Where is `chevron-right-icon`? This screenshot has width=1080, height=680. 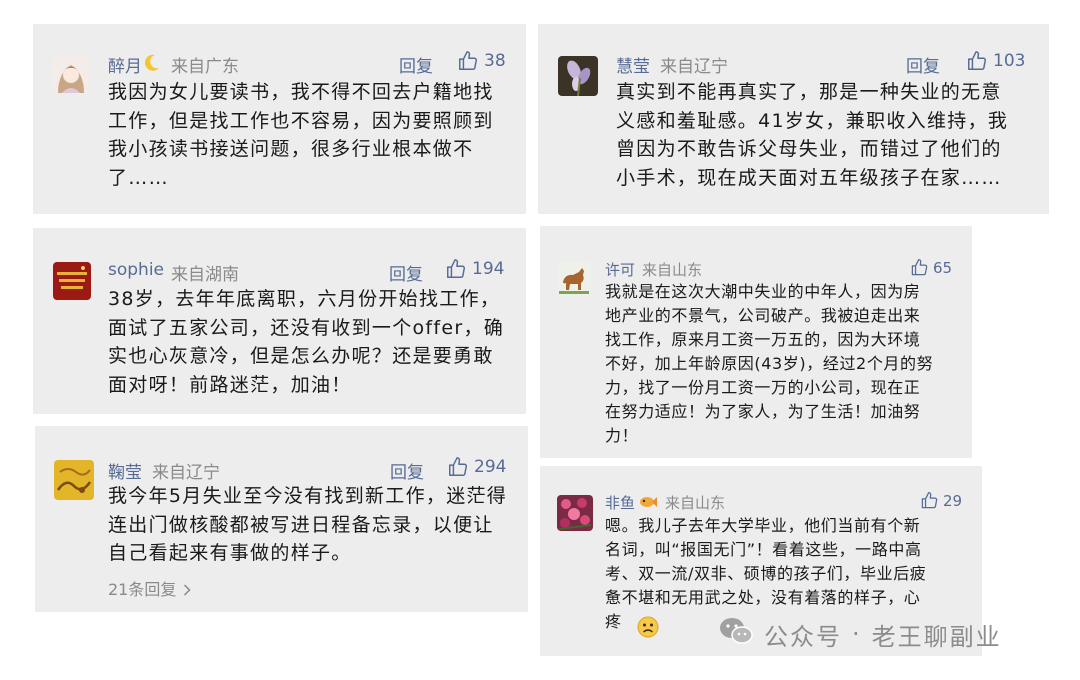
chevron-right-icon is located at coordinates (187, 590).